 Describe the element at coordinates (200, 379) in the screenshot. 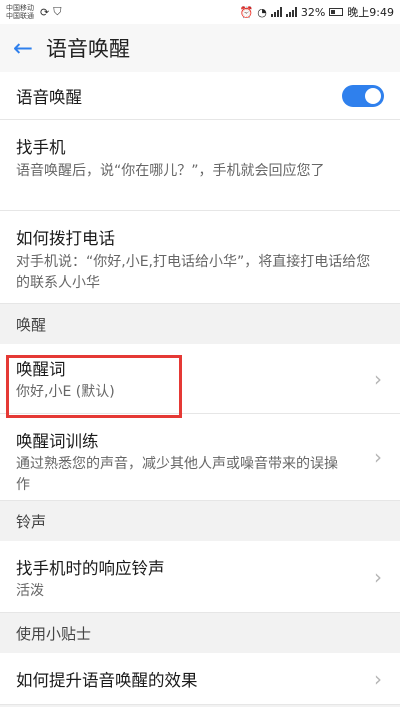

I see `wake-word-row: 唤醒词 你好,小E (默认) ›` at that location.